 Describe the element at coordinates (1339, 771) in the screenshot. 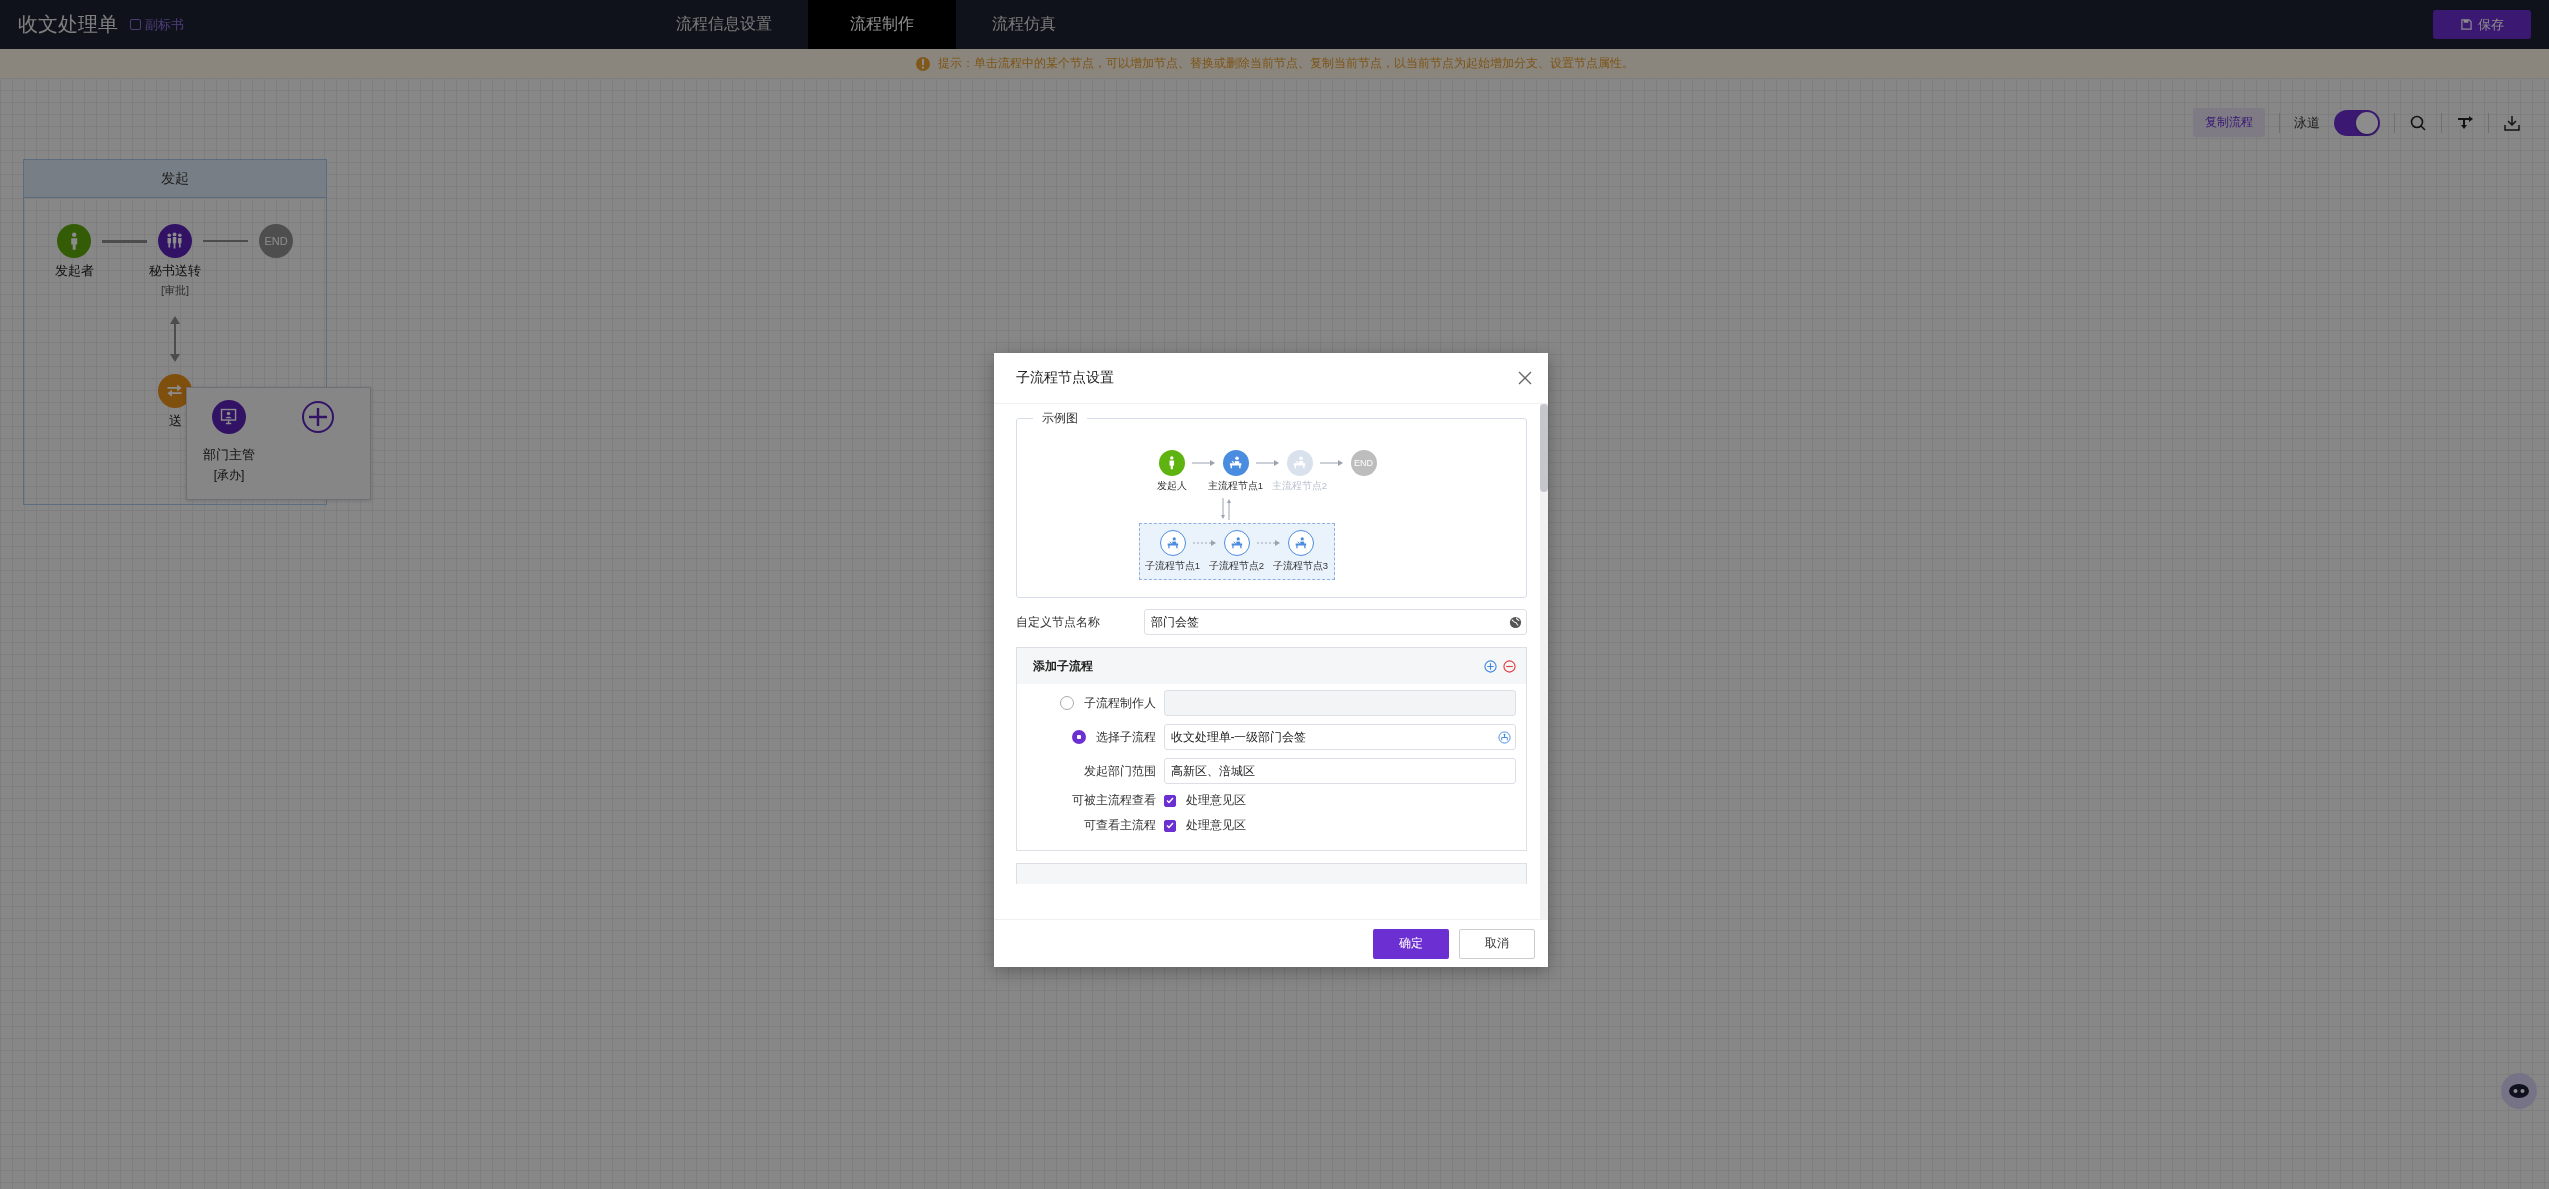

I see `input-field: 高新区、涪城区` at that location.